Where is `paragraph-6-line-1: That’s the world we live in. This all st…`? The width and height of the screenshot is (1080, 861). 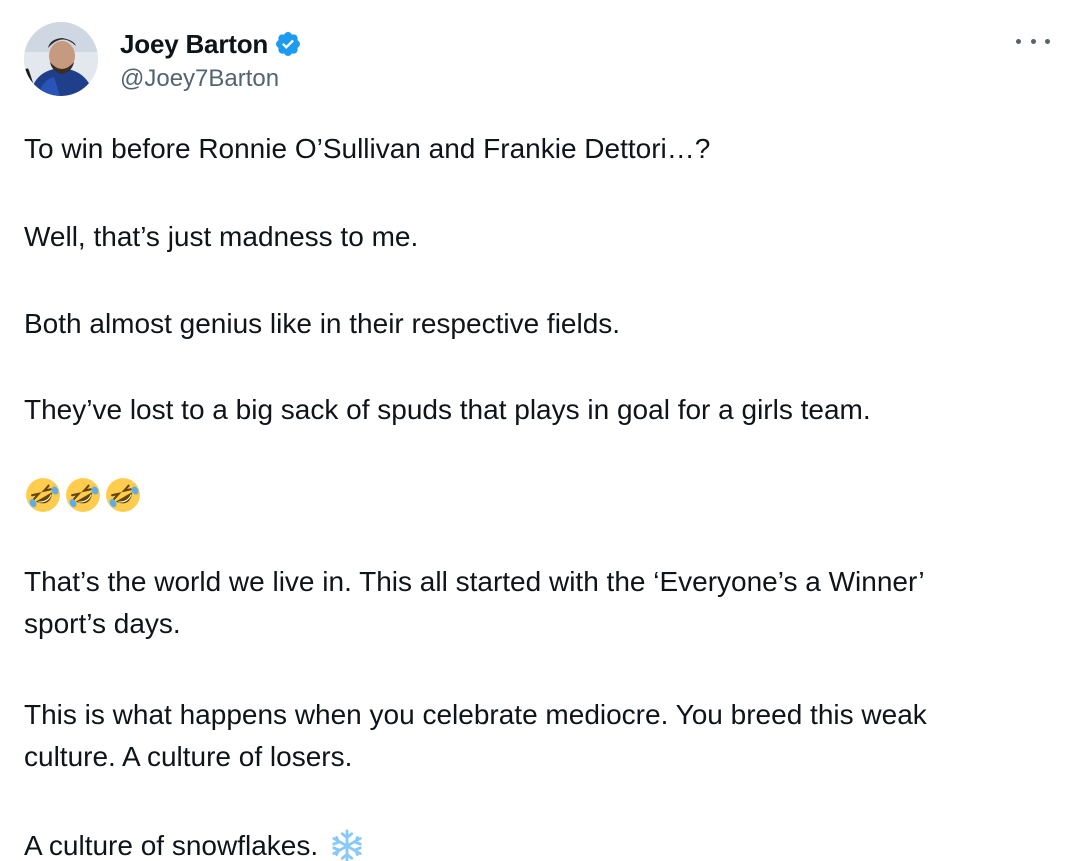
paragraph-6-line-1: That’s the world we live in. This all st… is located at coordinates (474, 581).